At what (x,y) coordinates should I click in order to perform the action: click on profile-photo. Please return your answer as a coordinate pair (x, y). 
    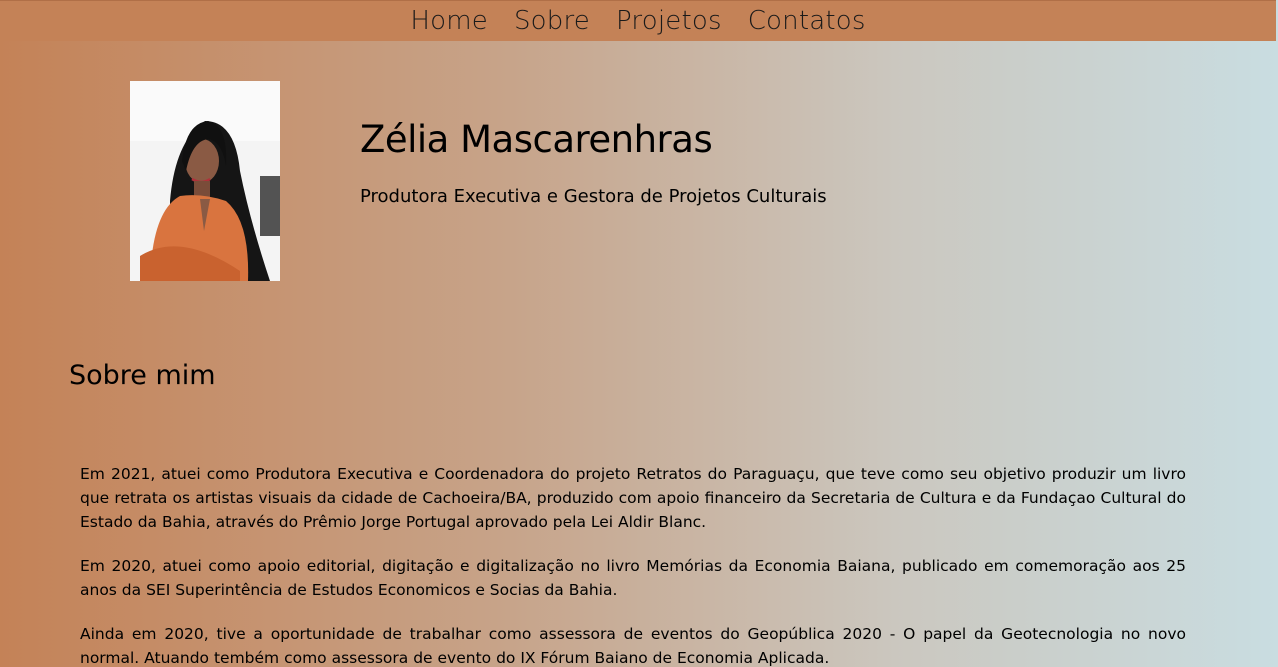
    Looking at the image, I should click on (205, 181).